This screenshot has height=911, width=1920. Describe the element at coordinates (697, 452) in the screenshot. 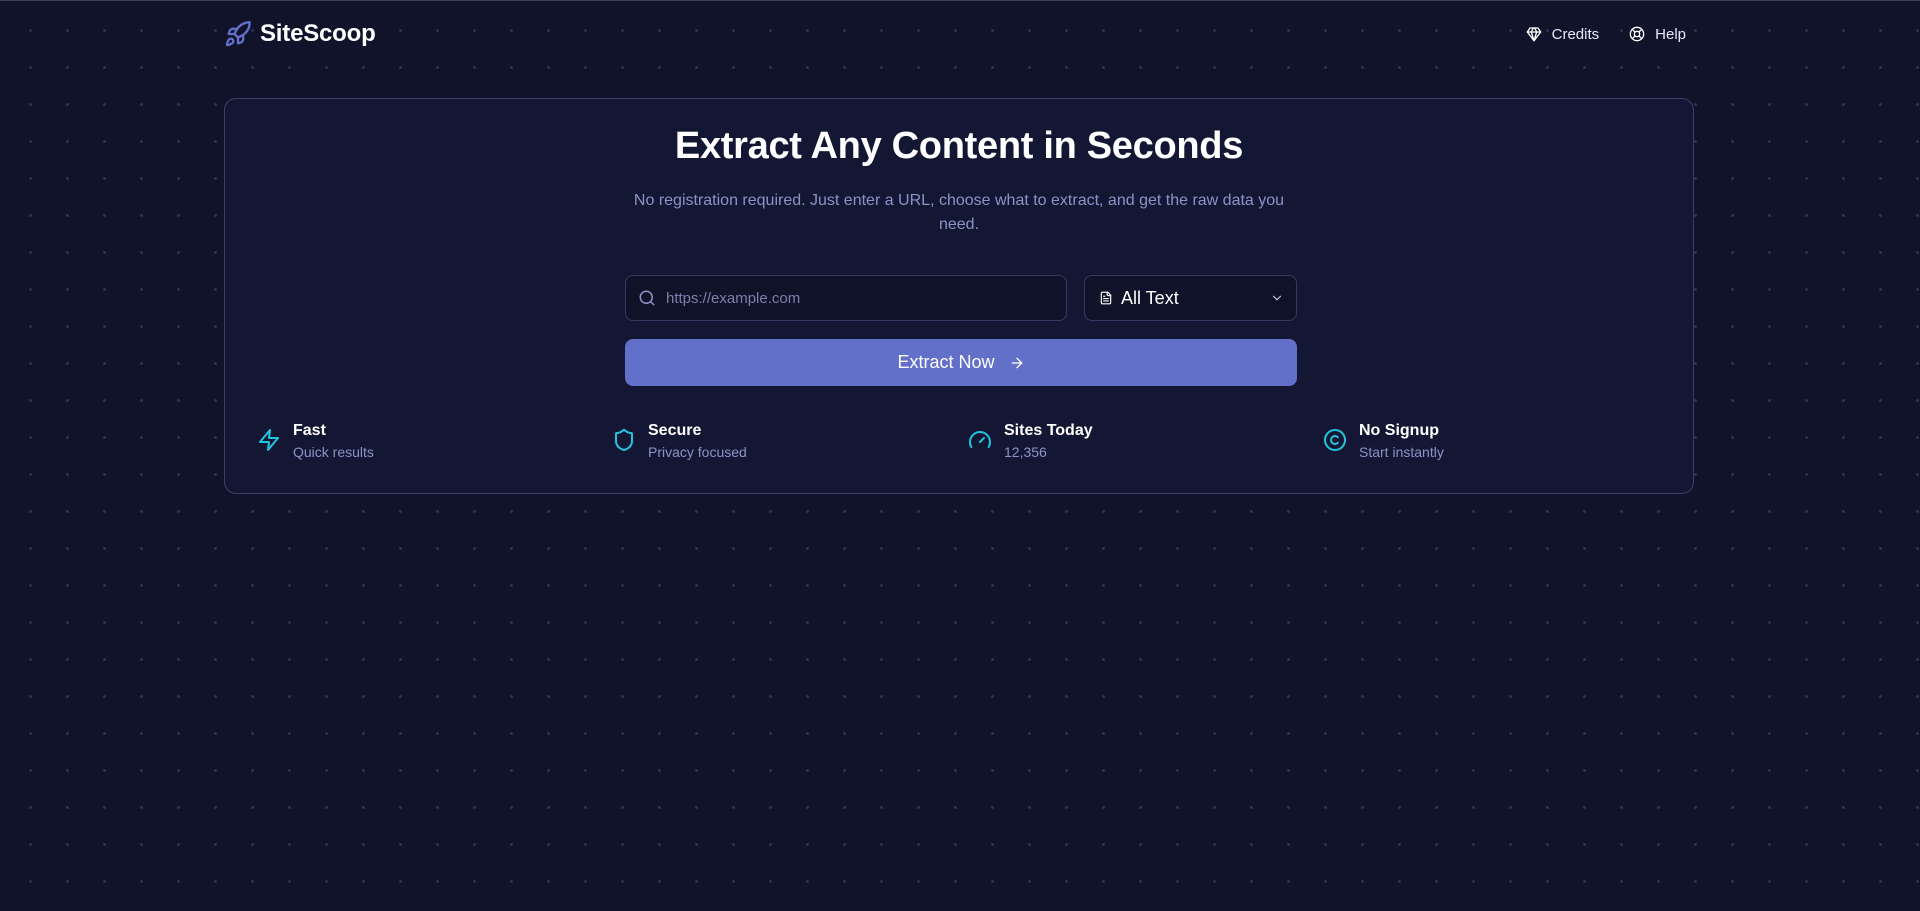

I see `feature-subtitle: Privacy focused` at that location.